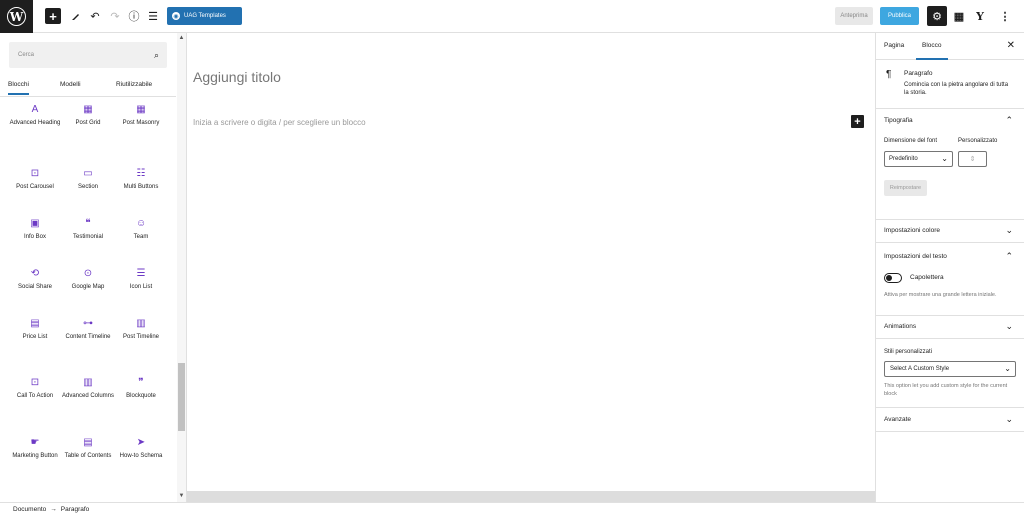 The height and width of the screenshot is (515, 1024). What do you see at coordinates (972, 159) in the screenshot?
I see `custom-font-size-input: ⇕` at bounding box center [972, 159].